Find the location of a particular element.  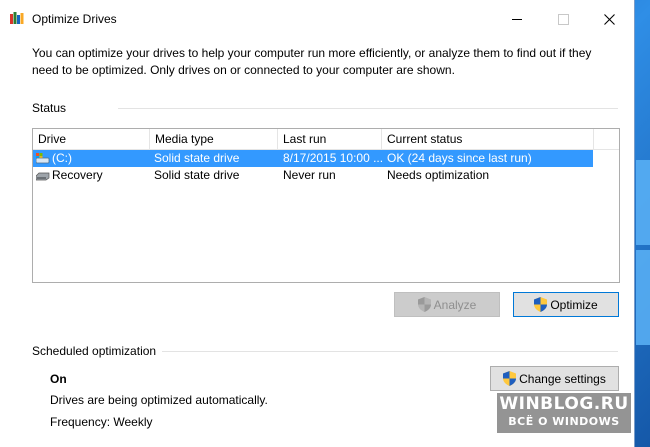

drive-current-status: OK (24 days since last run) is located at coordinates (459, 158).